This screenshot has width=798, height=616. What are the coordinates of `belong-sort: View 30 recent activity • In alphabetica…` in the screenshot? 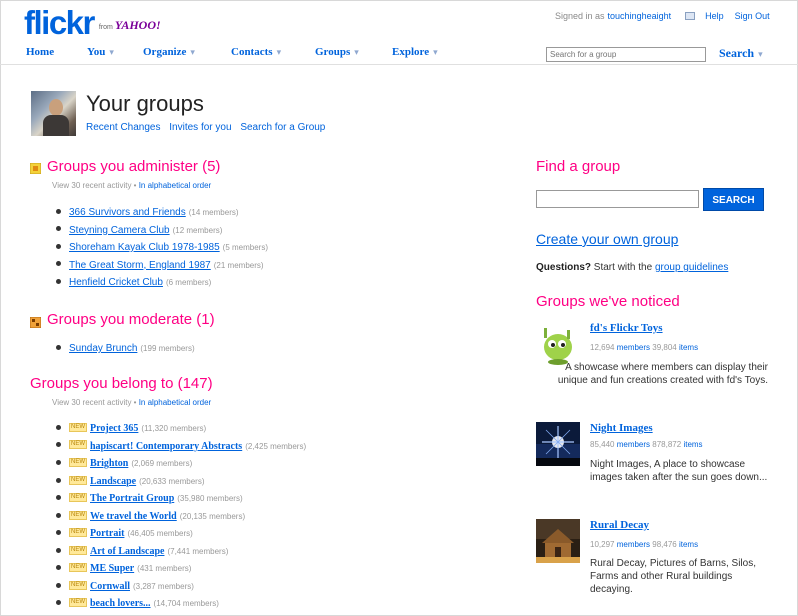 It's located at (131, 402).